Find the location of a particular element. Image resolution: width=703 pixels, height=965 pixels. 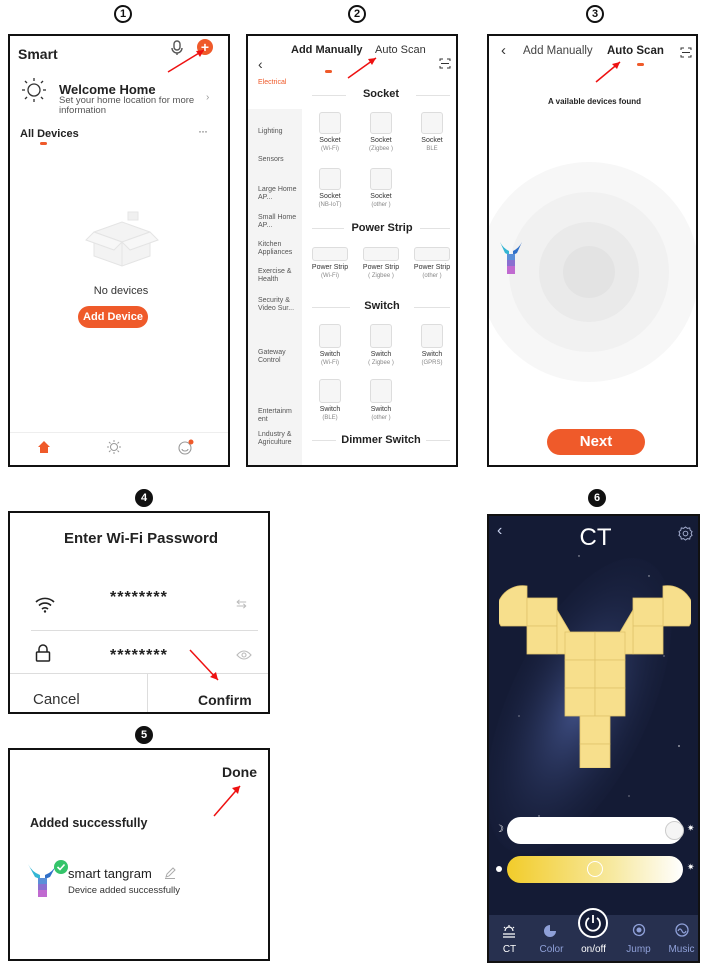

nav-jump: Jump is located at coordinates (638, 949).